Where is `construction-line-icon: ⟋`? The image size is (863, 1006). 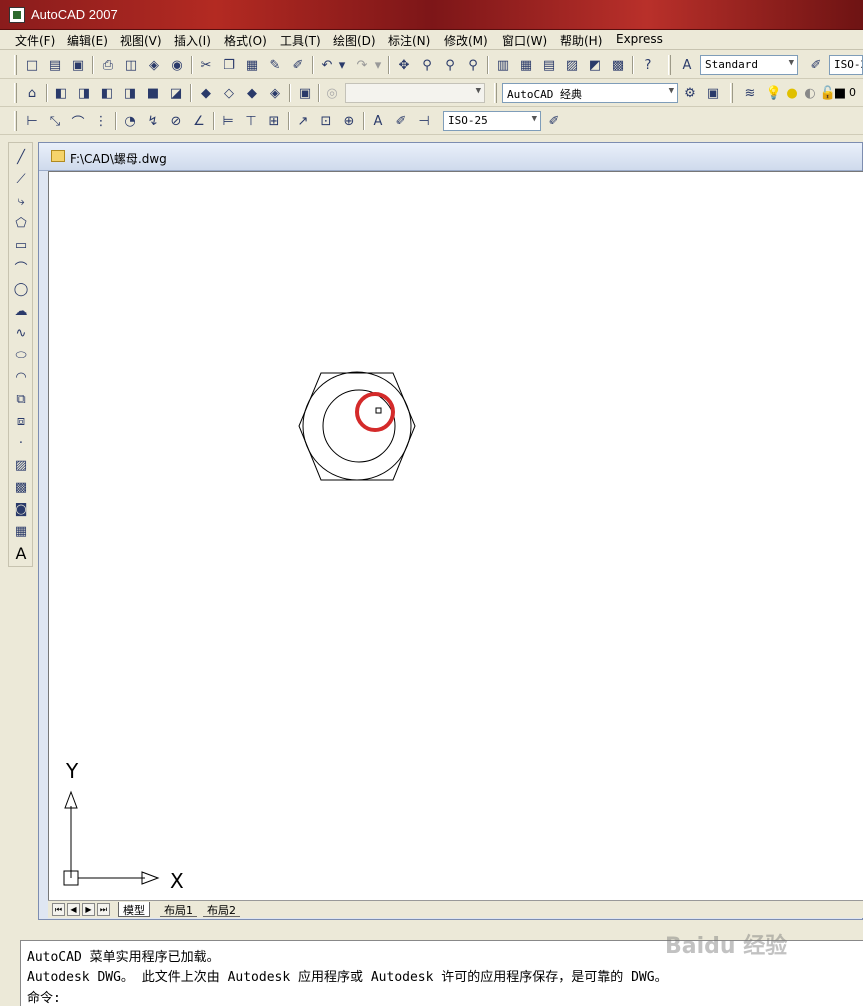 construction-line-icon: ⟋ is located at coordinates (21, 179).